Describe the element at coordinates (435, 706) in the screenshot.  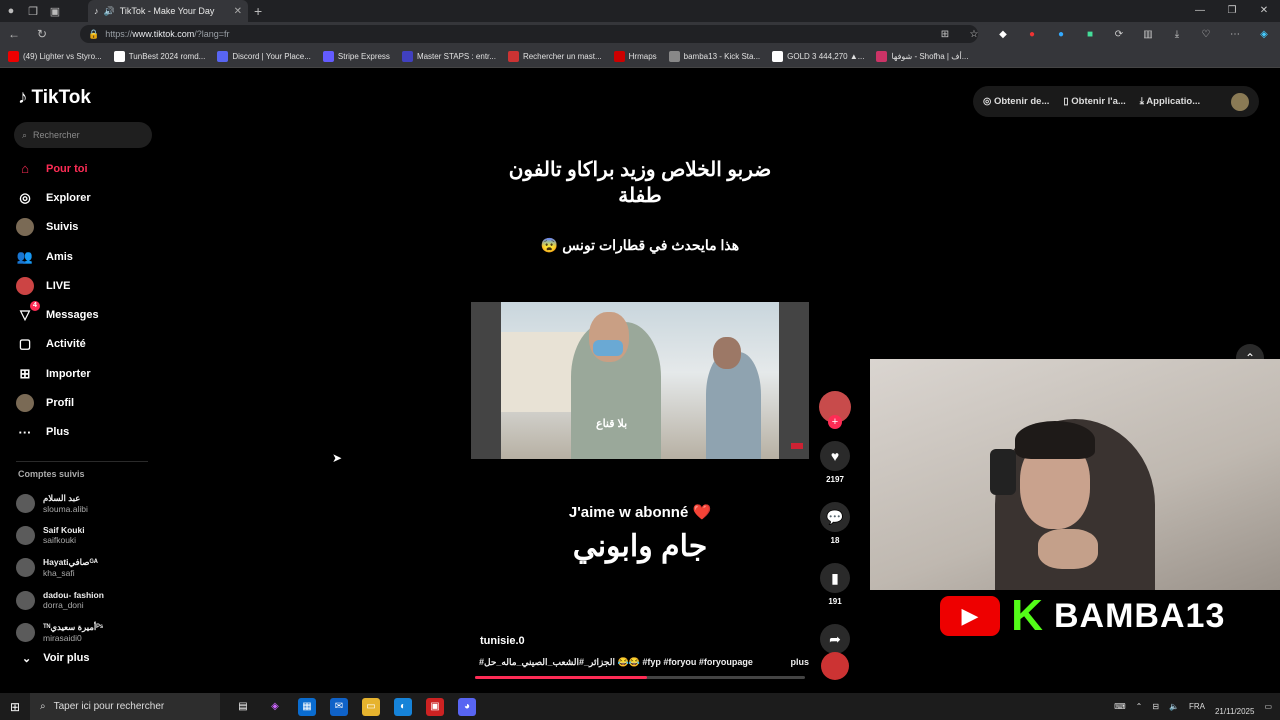
I see `app-icon: ▣` at that location.